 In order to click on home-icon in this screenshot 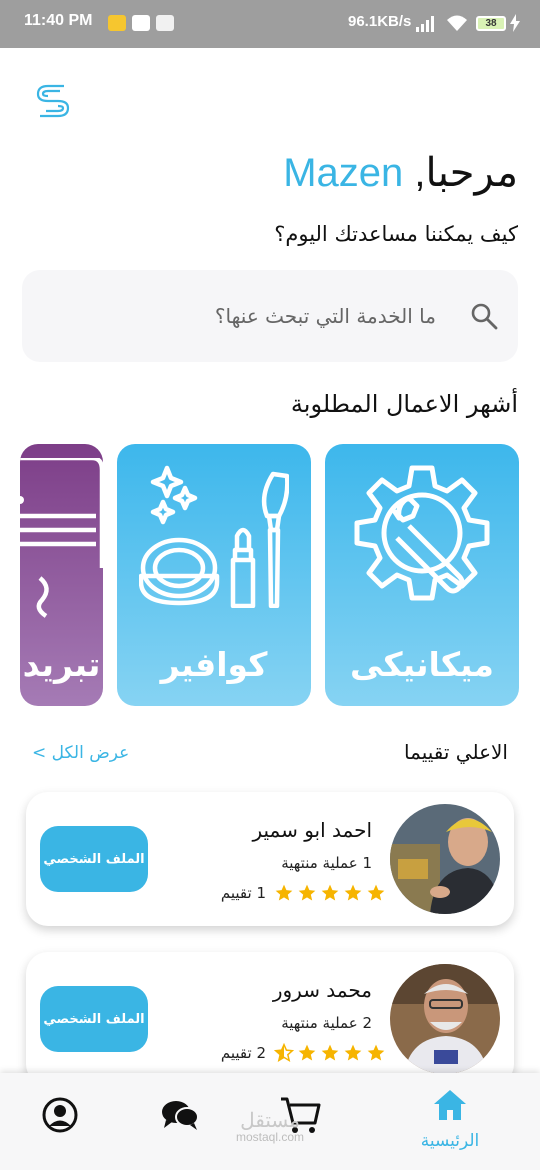, I will do `click(450, 1105)`.